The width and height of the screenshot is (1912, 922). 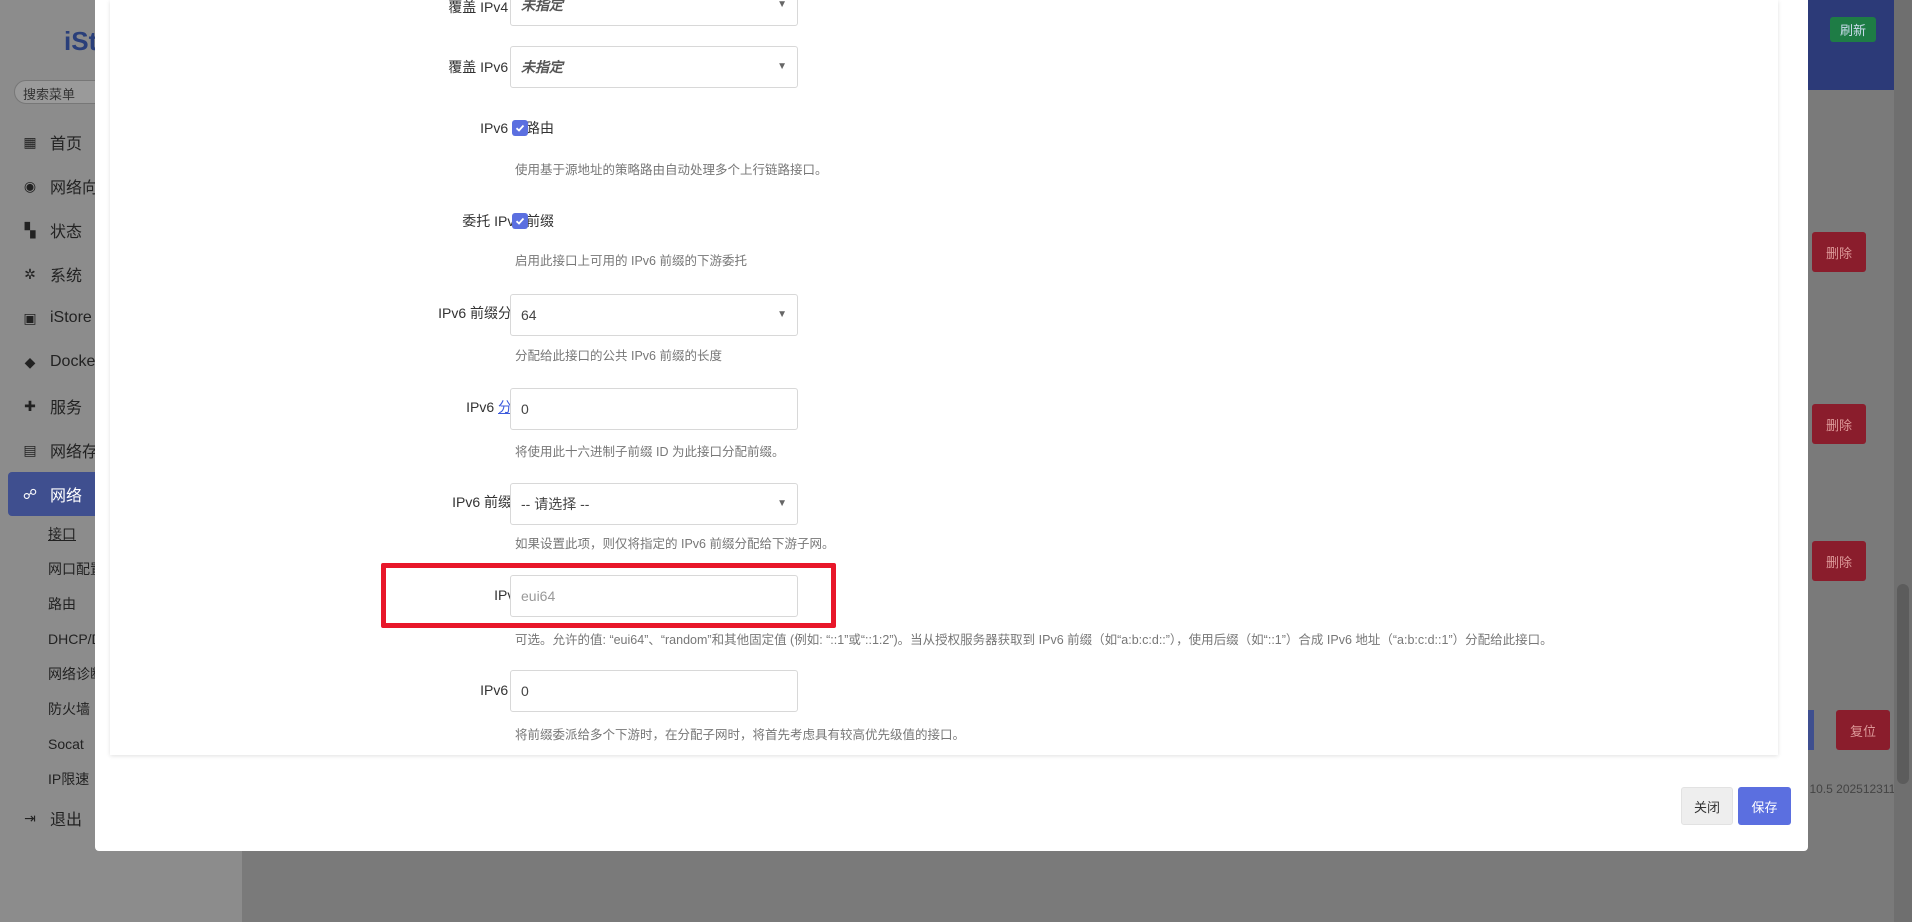 What do you see at coordinates (740, 735) in the screenshot?
I see `help-text: 将前缀委派给多个下游时，在分配子网时，将首先考虑具有较高优先级值的接口。` at bounding box center [740, 735].